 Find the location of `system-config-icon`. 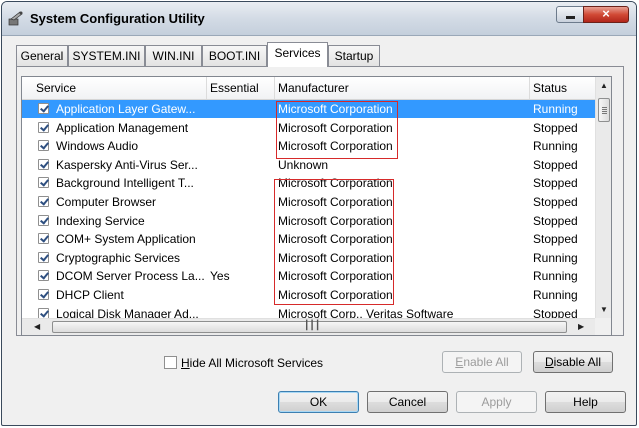

system-config-icon is located at coordinates (15, 18).